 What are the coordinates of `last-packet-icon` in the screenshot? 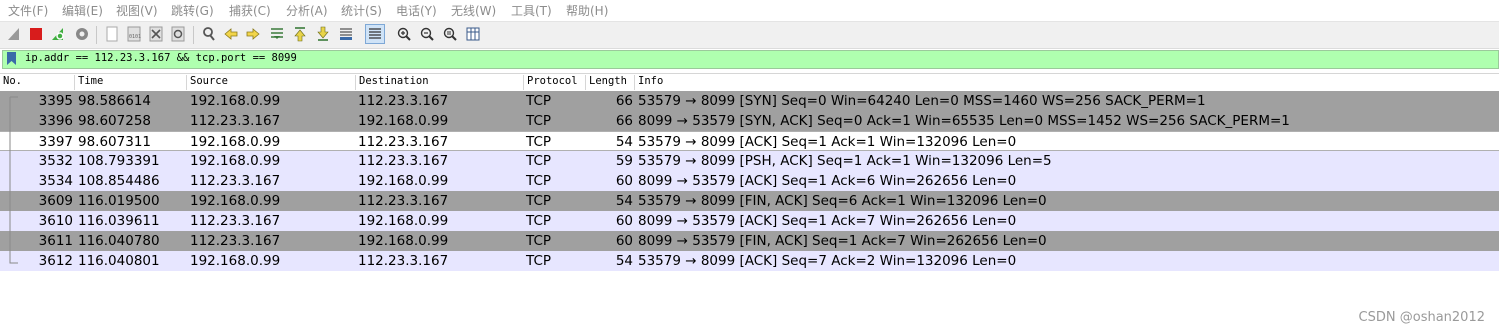 It's located at (323, 34).